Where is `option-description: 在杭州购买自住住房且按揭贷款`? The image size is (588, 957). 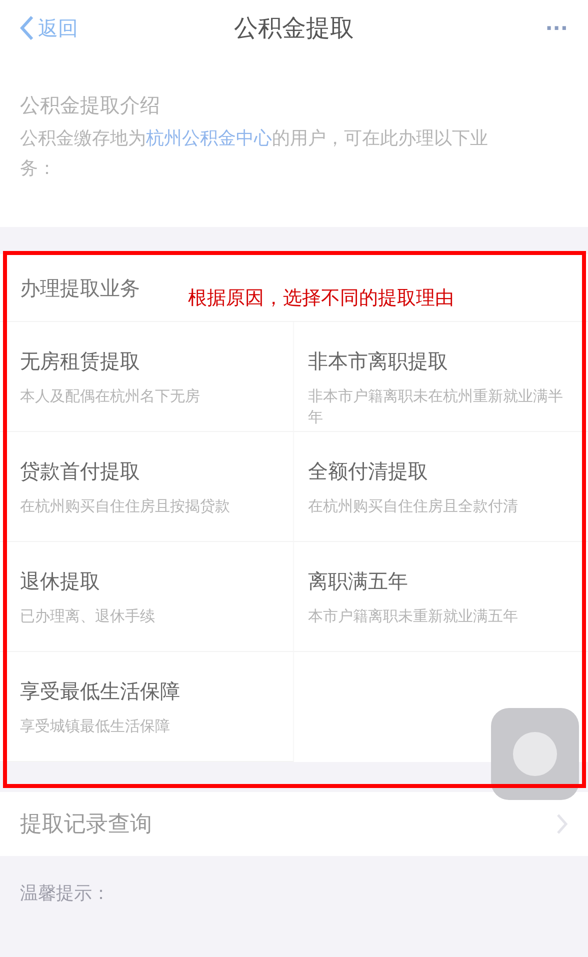 option-description: 在杭州购买自住住房且按揭贷款 is located at coordinates (125, 506).